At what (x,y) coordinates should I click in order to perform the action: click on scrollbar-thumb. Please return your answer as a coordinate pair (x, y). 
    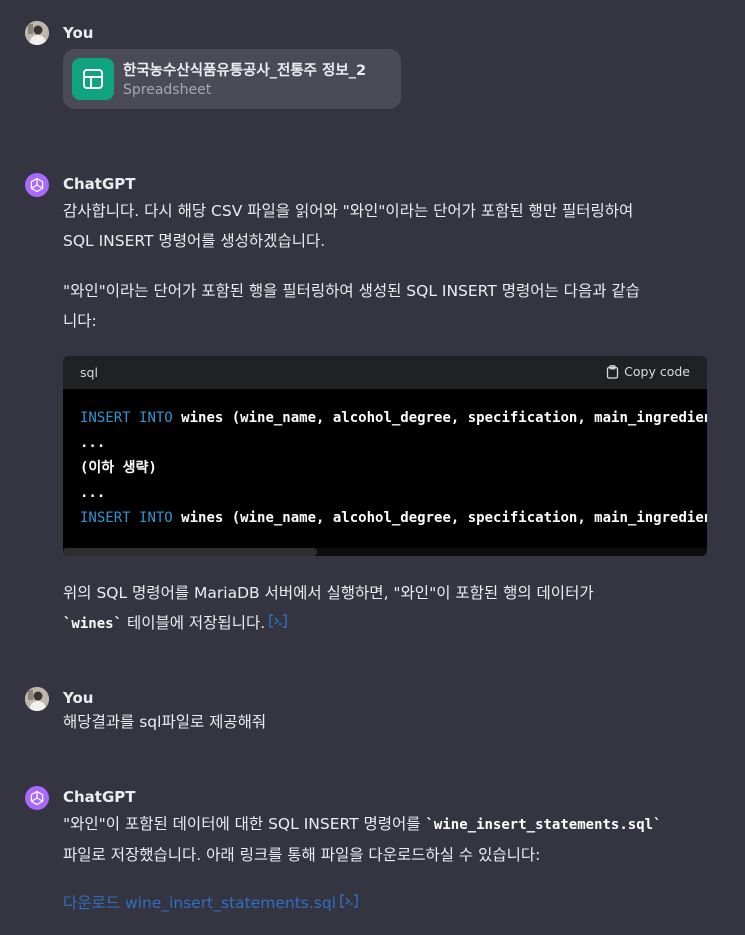
    Looking at the image, I should click on (190, 552).